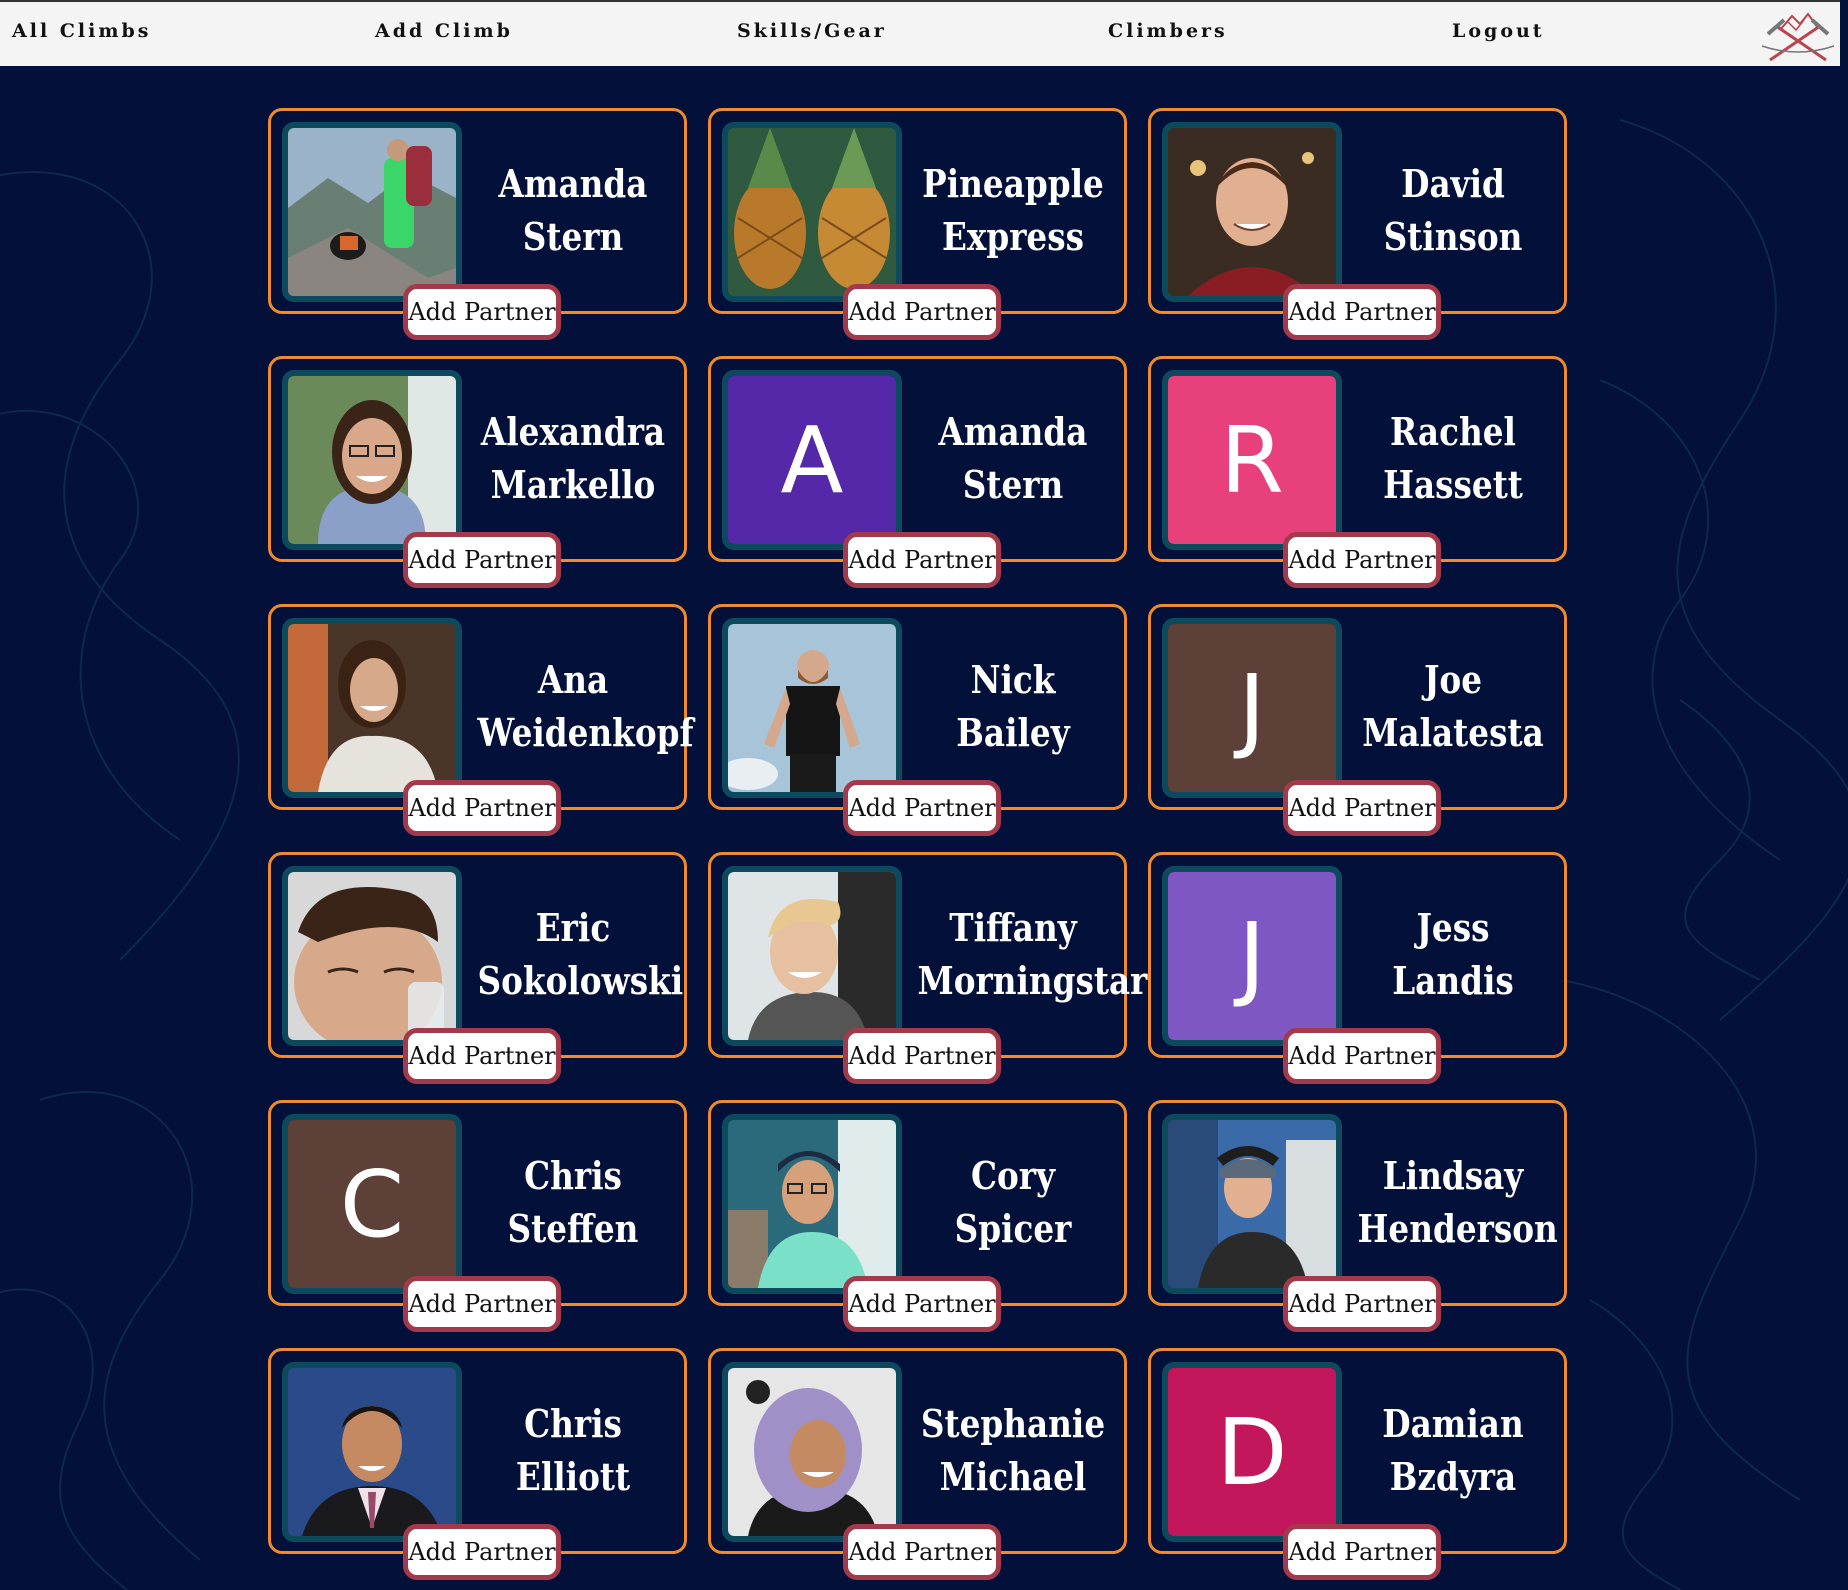 This screenshot has height=1590, width=1848. I want to click on climber-last-name: Weidenkopf, so click(585, 732).